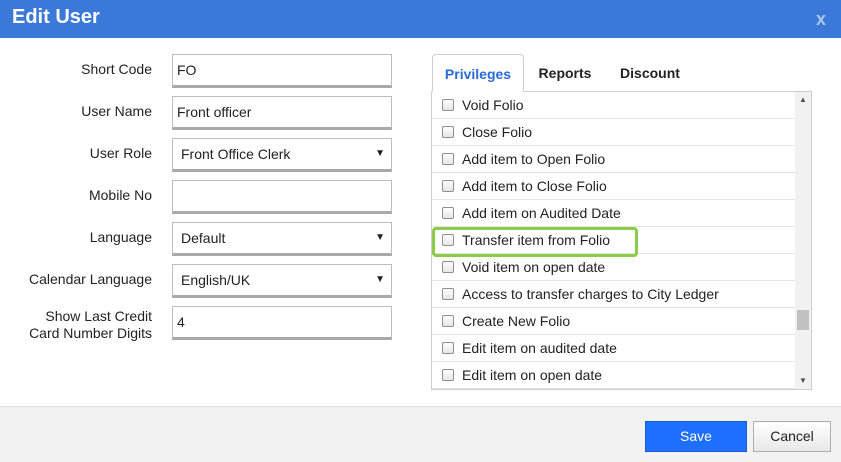  Describe the element at coordinates (116, 111) in the screenshot. I see `user-name-label: User Name` at that location.